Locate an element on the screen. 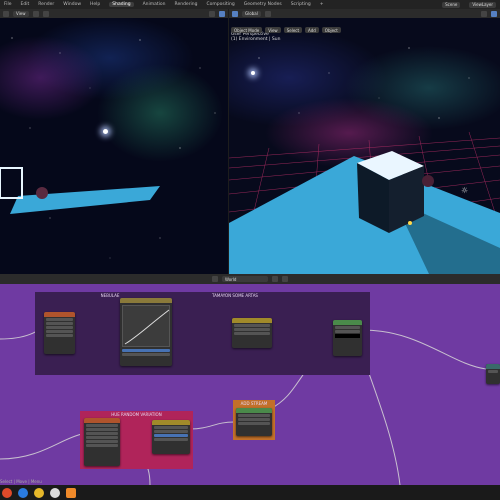  frame-label-hue: HUE RANDOM VARIATION is located at coordinates (136, 414).